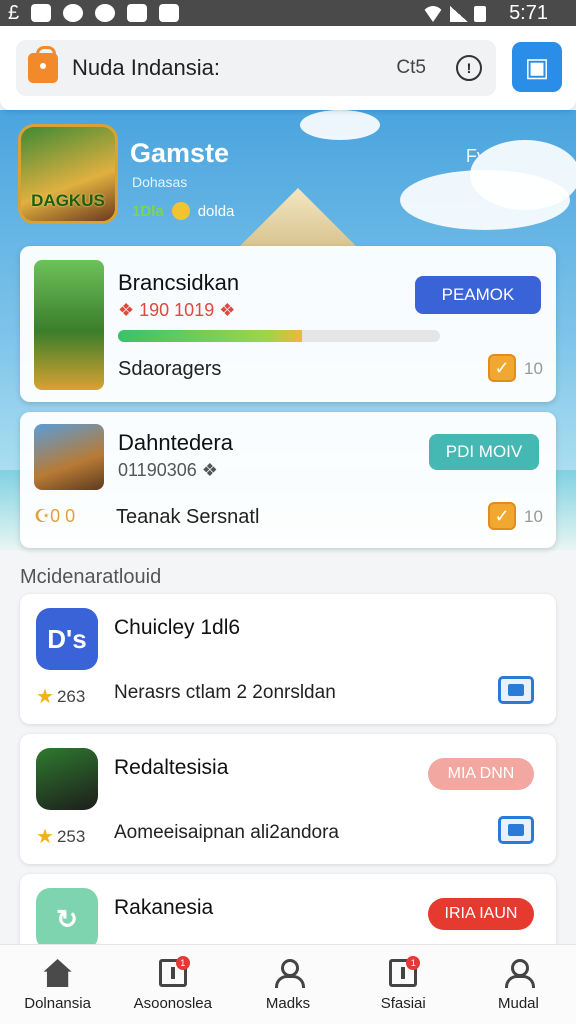 Image resolution: width=576 pixels, height=1024 pixels. I want to click on rating-value: 253, so click(71, 836).